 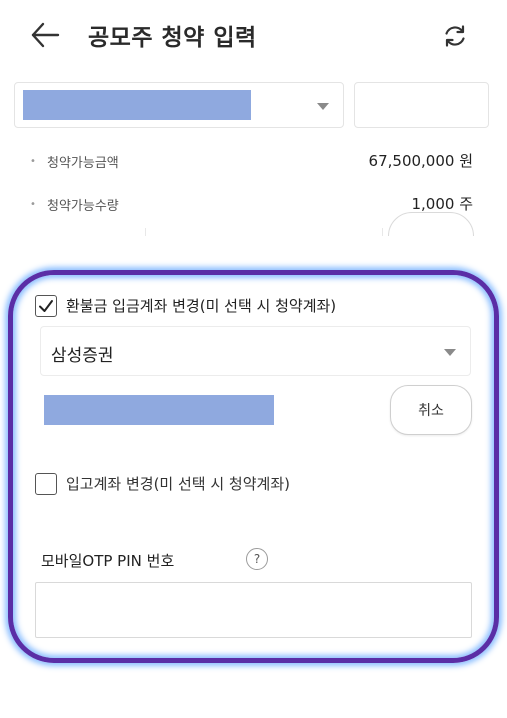 What do you see at coordinates (83, 163) in the screenshot?
I see `info-label: 청약가능금액` at bounding box center [83, 163].